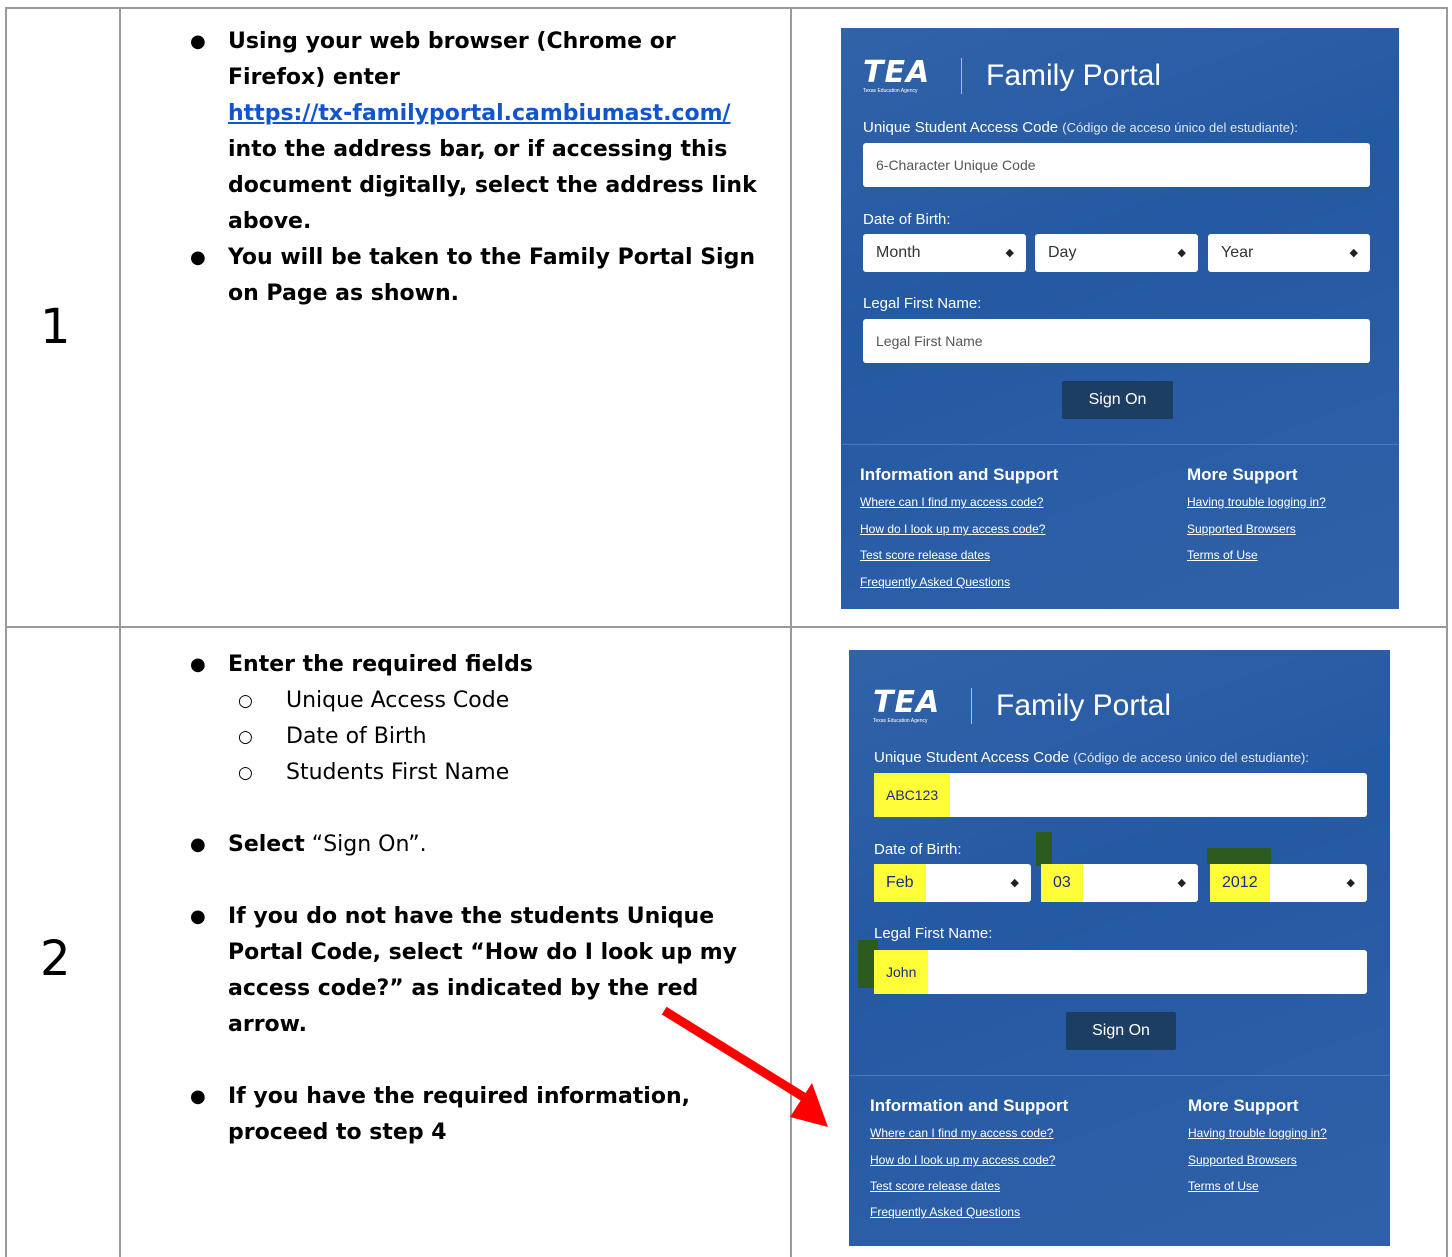 This screenshot has height=1257, width=1452. Describe the element at coordinates (1288, 883) in the screenshot. I see `year-select: 2012 ◆` at that location.